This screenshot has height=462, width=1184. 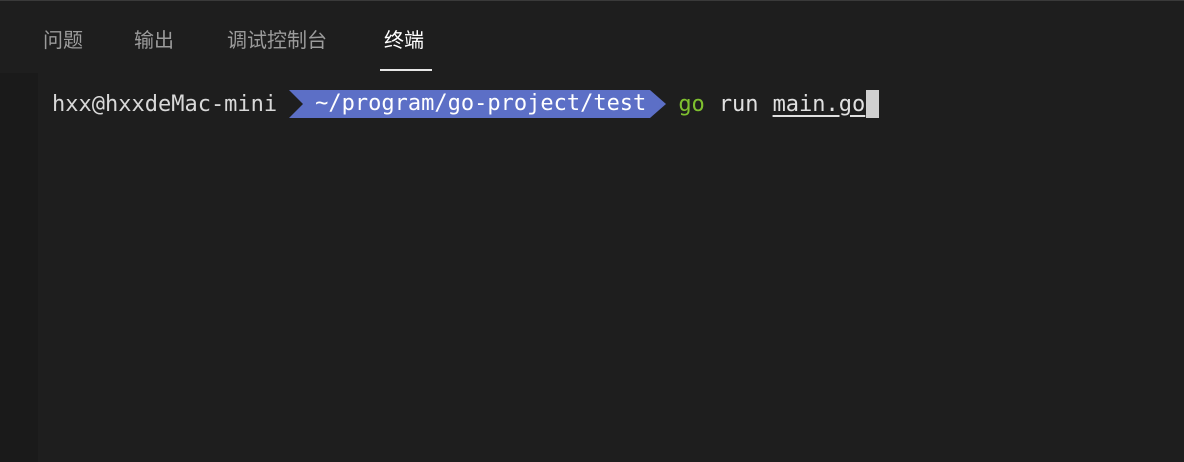 What do you see at coordinates (165, 104) in the screenshot?
I see `prompt-user-host: hxx@hxxdeMac-mini` at bounding box center [165, 104].